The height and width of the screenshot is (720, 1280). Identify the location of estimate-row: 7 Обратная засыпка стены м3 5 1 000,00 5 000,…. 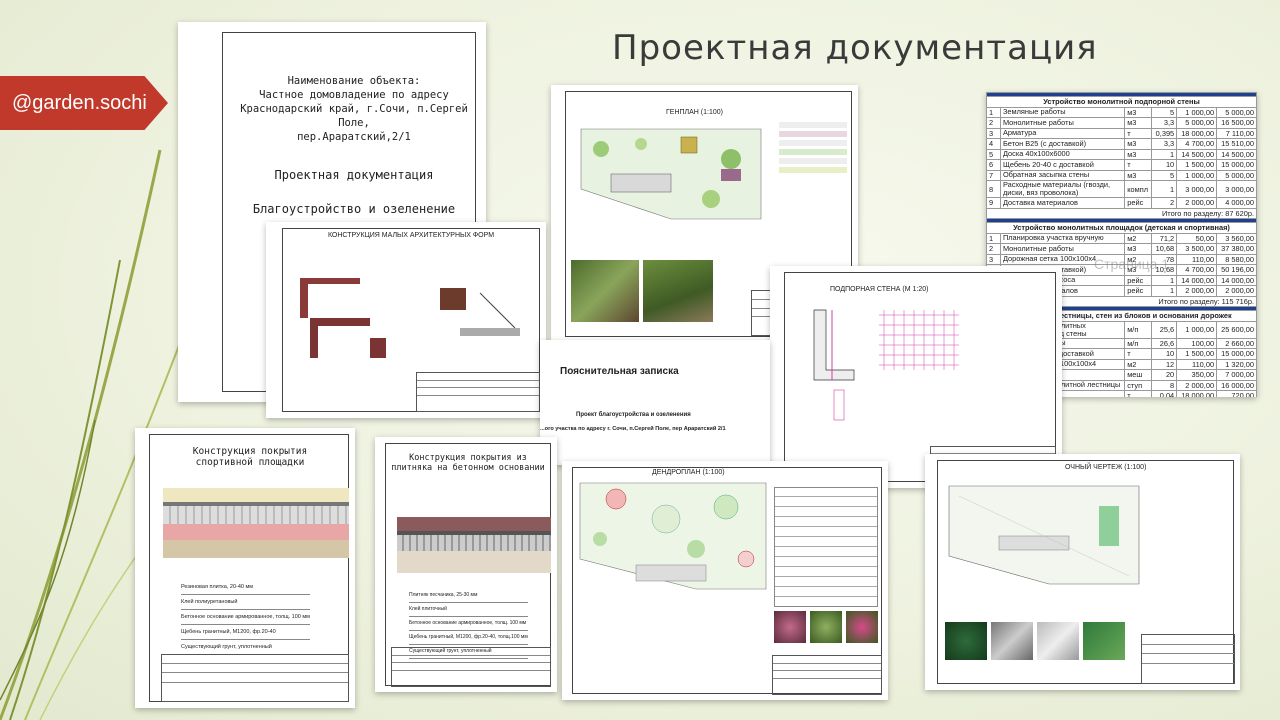
(1121, 175).